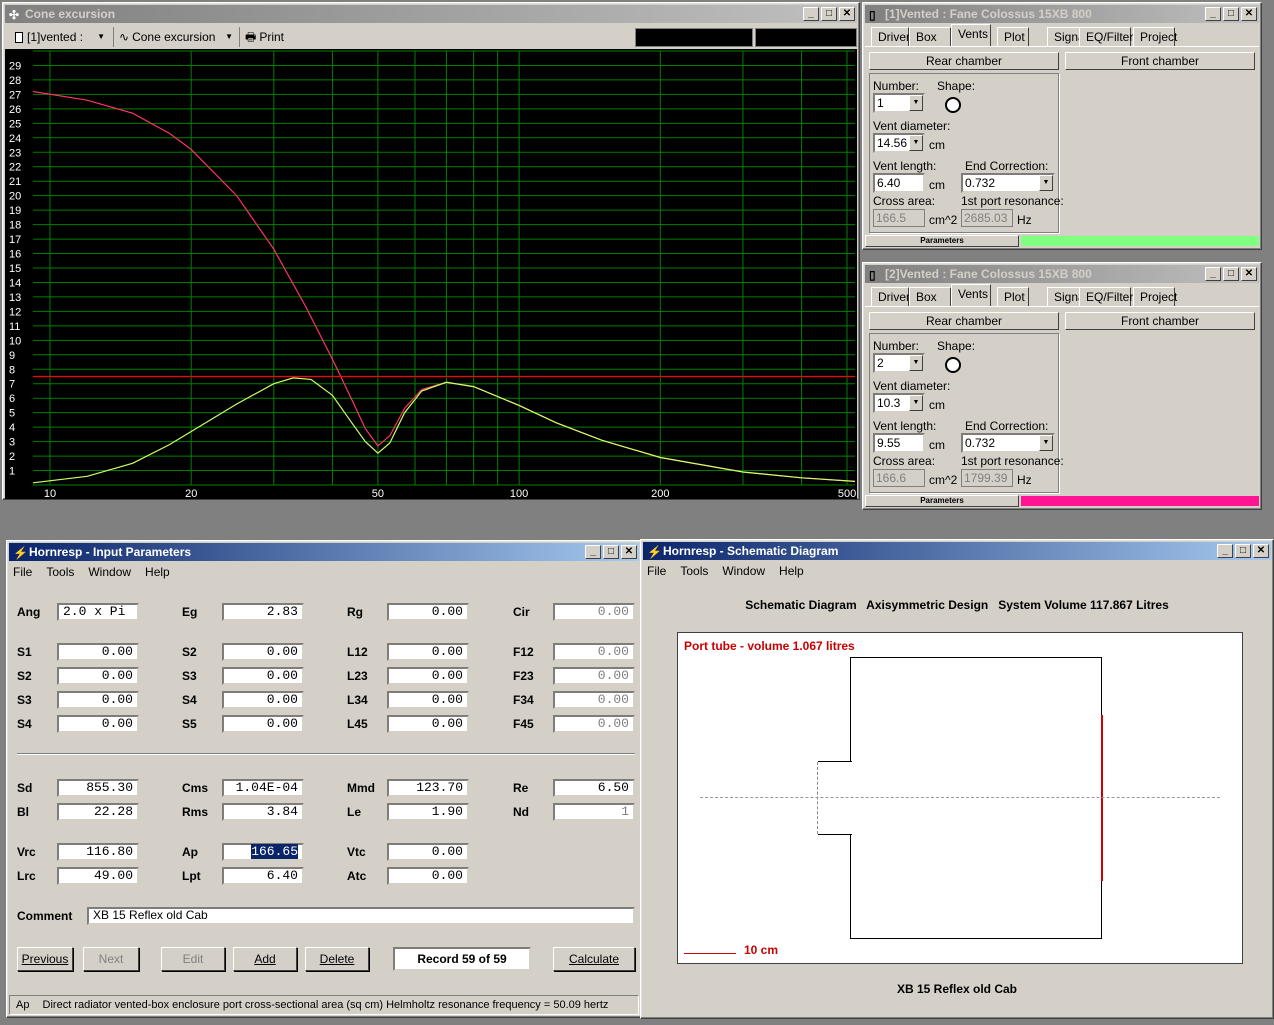 The height and width of the screenshot is (1025, 1274). What do you see at coordinates (428, 788) in the screenshot?
I see `field-mmd: 123.70` at bounding box center [428, 788].